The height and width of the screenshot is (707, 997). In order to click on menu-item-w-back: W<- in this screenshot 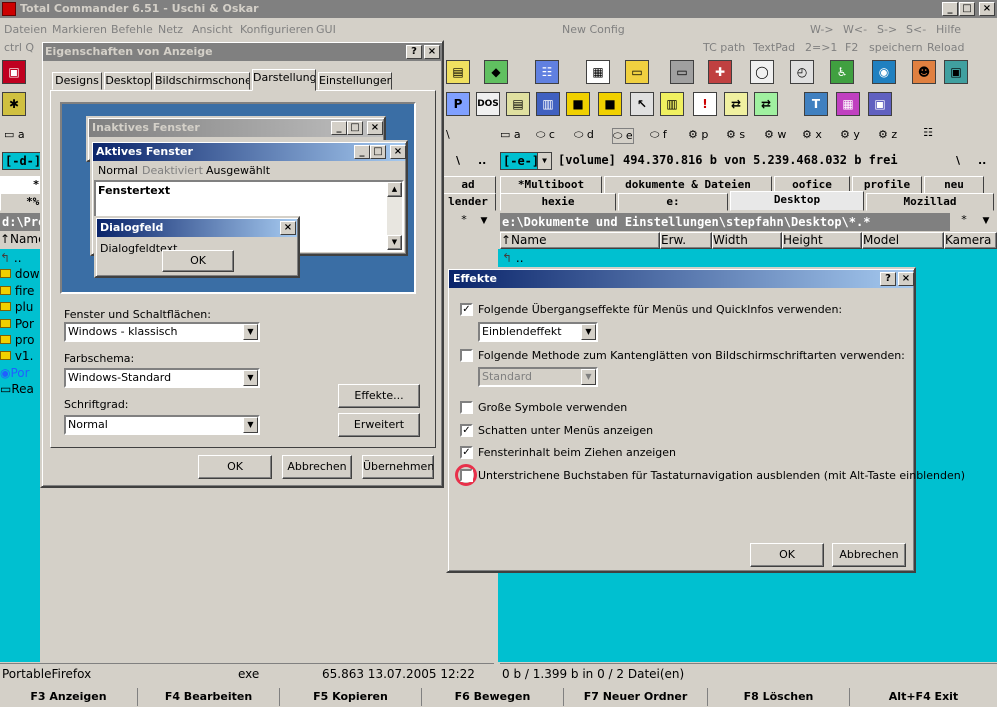, I will do `click(855, 29)`.